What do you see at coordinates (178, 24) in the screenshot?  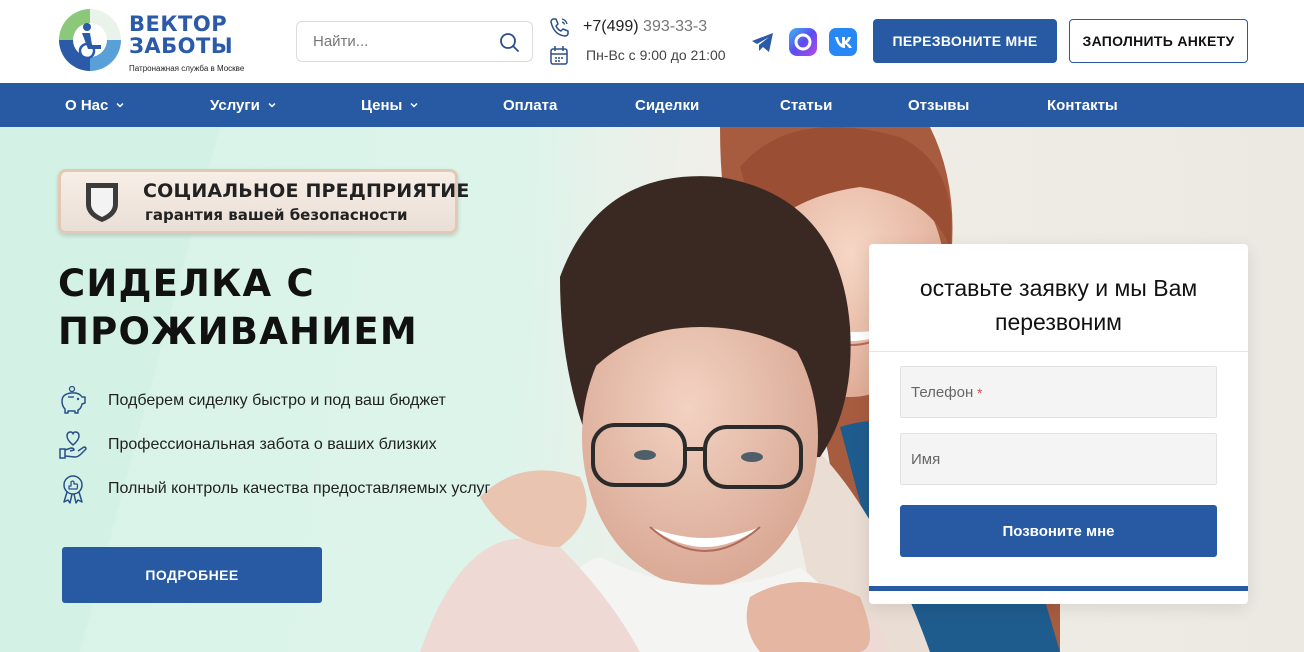 I see `logo-line-1: ВЕКТОР` at bounding box center [178, 24].